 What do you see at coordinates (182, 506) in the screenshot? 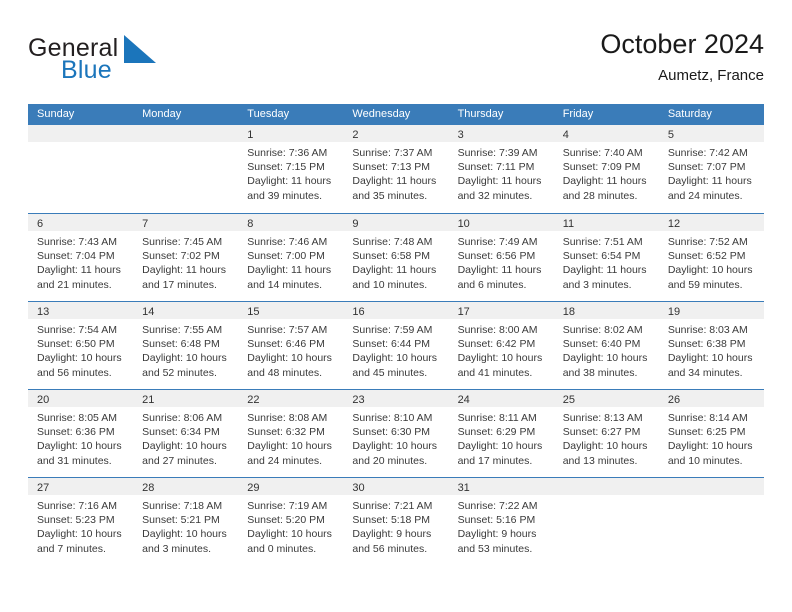
I see `day-detail-line: Sunrise: 7:18 AM` at bounding box center [182, 506].